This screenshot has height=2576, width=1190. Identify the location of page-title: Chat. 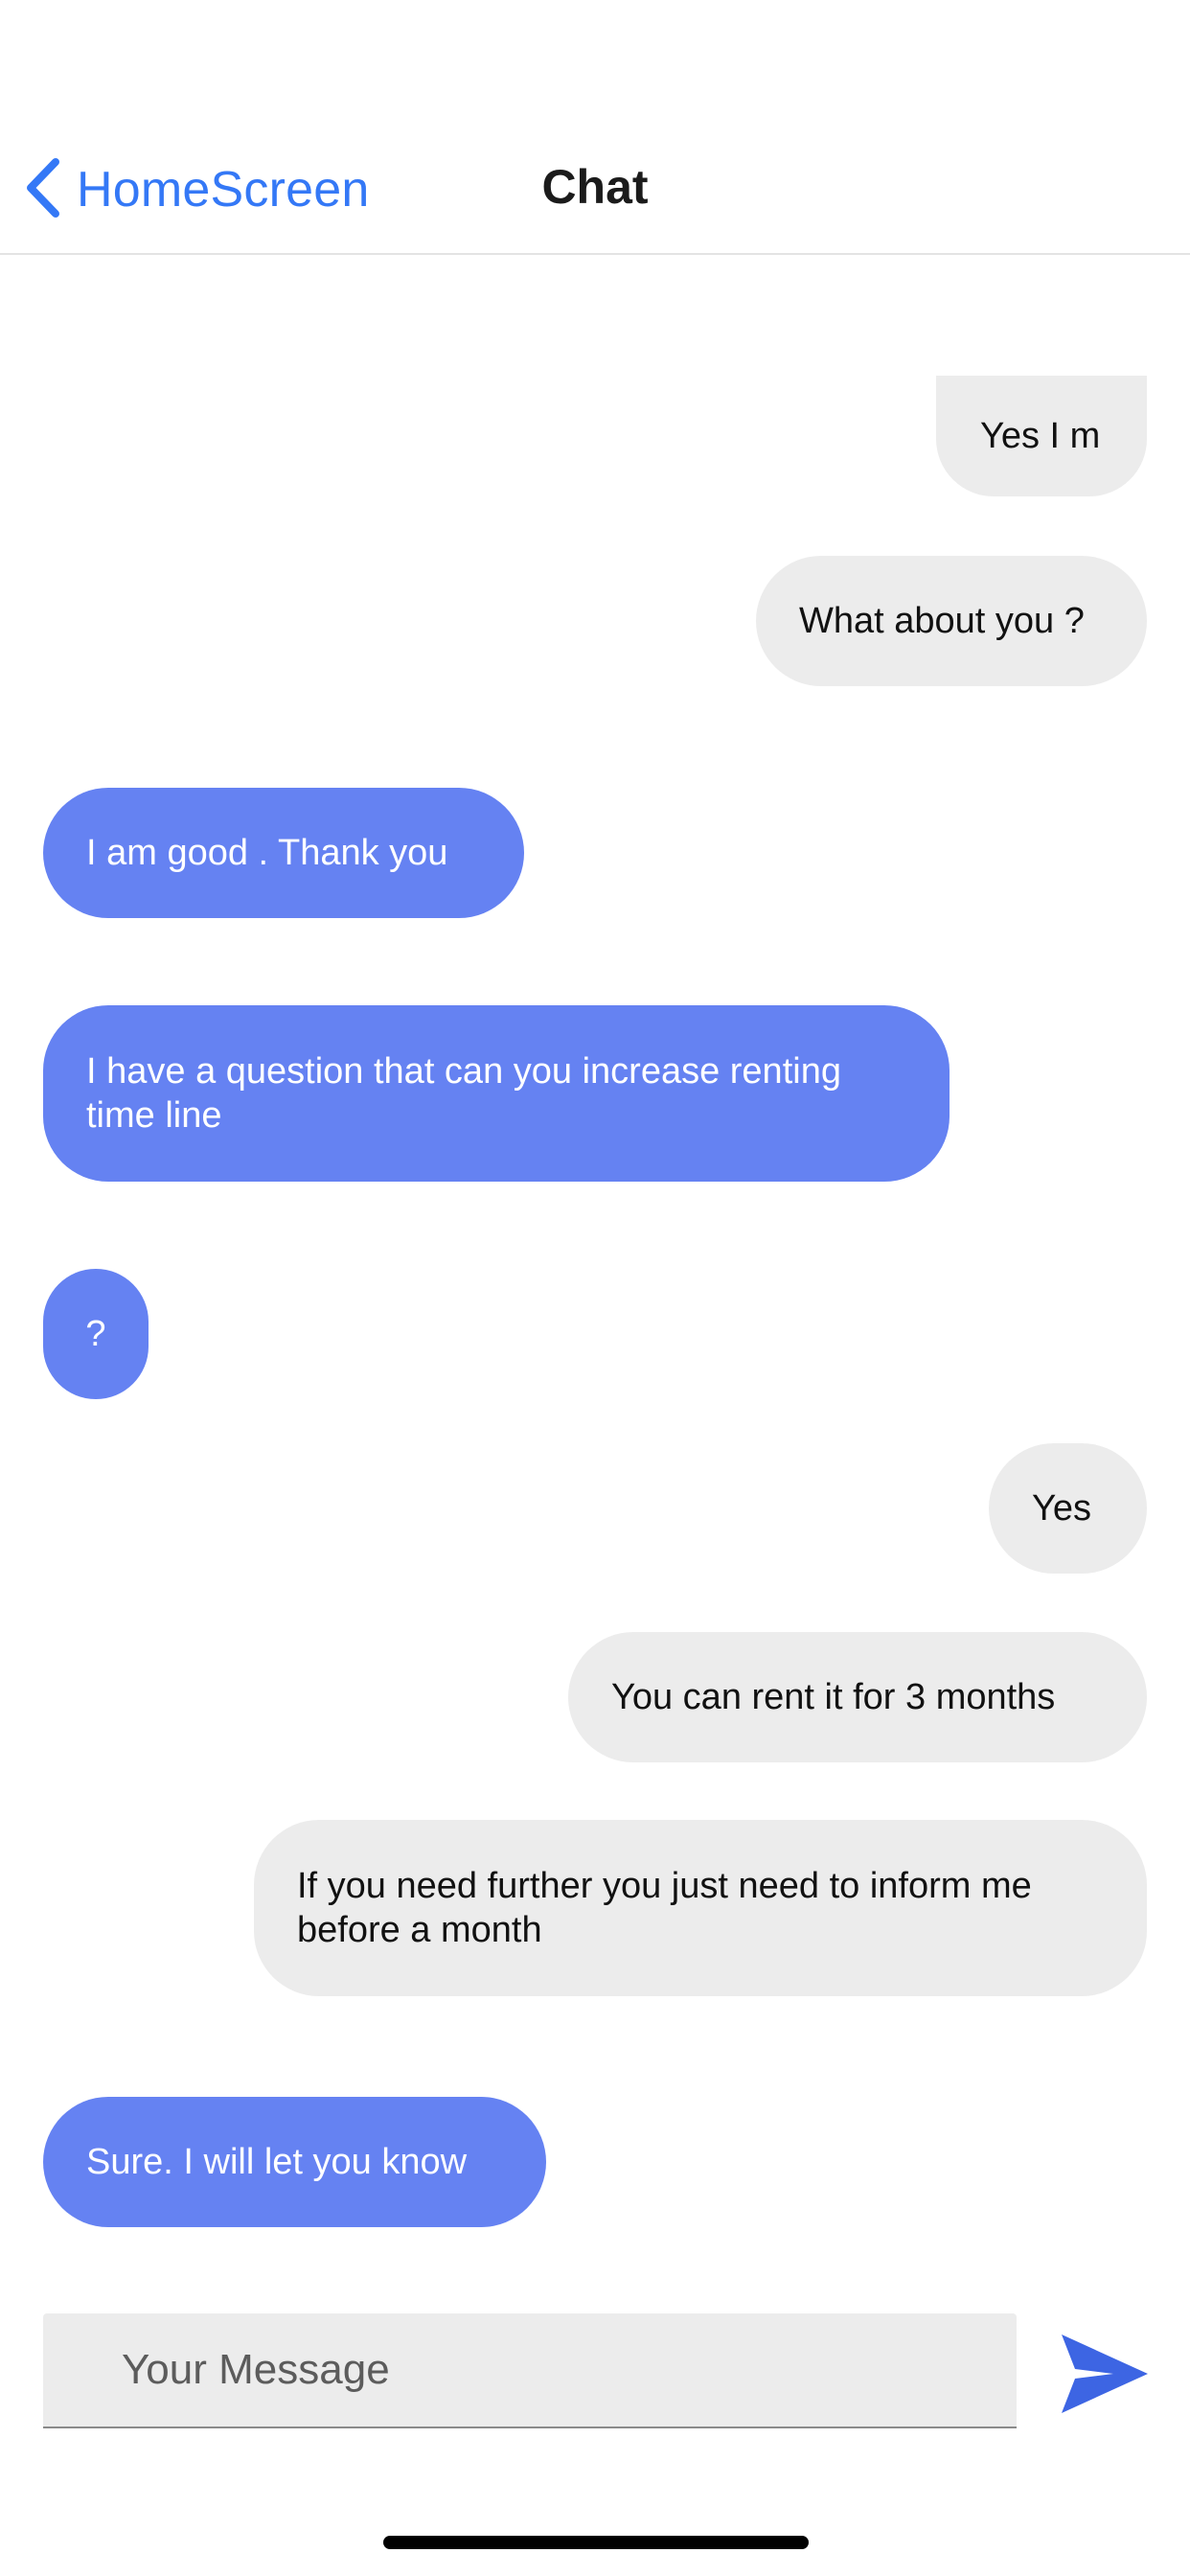
(595, 187).